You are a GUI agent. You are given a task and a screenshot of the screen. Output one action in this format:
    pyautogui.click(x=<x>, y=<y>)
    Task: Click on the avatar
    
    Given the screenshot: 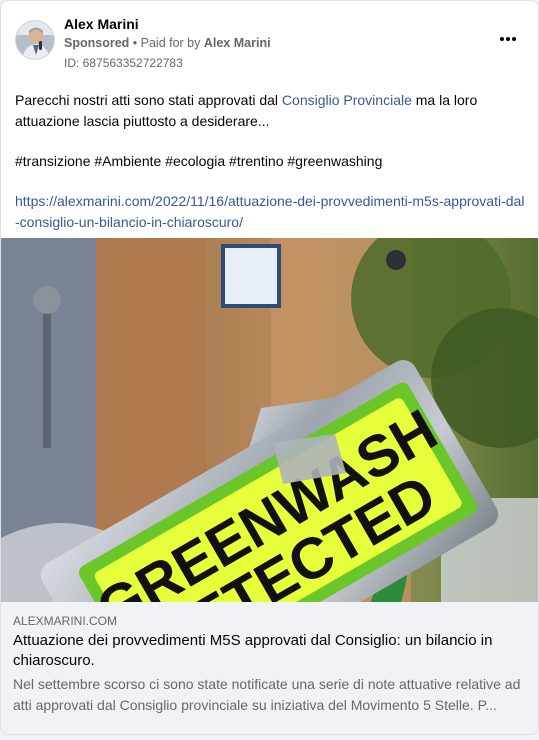 What is the action you would take?
    pyautogui.click(x=35, y=40)
    